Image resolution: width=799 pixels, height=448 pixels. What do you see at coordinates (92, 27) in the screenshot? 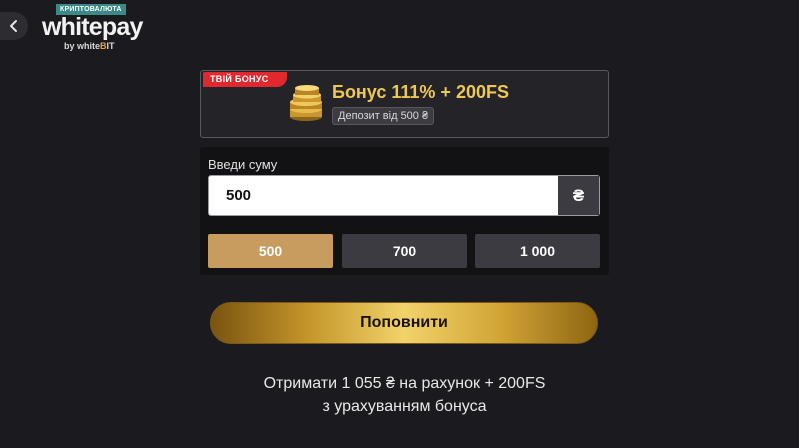
I see `logo-wordmark: whitepay` at bounding box center [92, 27].